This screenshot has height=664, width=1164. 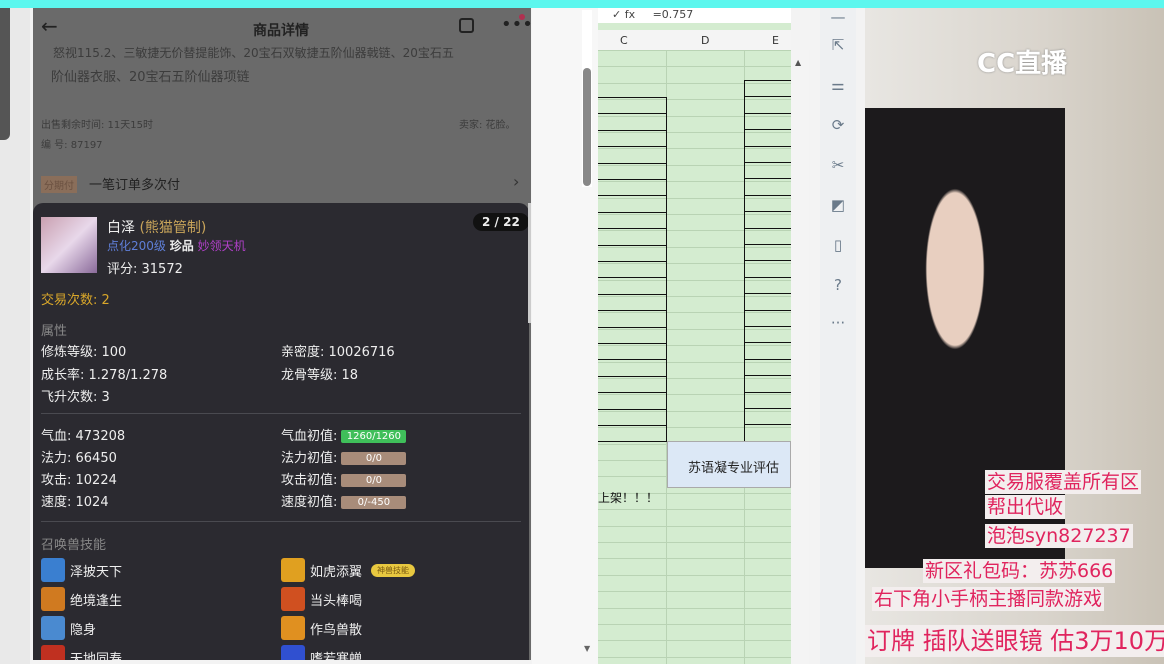 I want to click on image-icon: ◩, so click(x=838, y=206).